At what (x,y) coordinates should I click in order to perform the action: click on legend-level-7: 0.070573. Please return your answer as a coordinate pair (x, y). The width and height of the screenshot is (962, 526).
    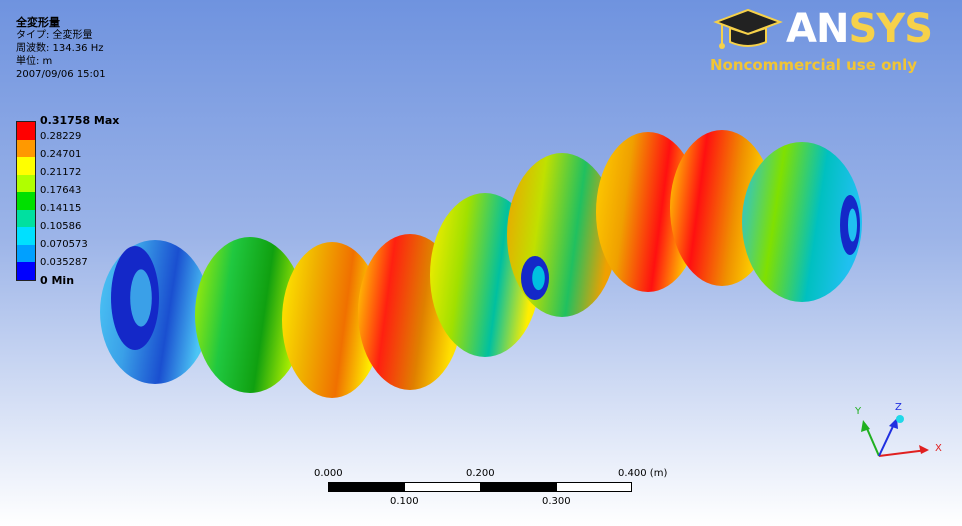
    Looking at the image, I should click on (64, 244).